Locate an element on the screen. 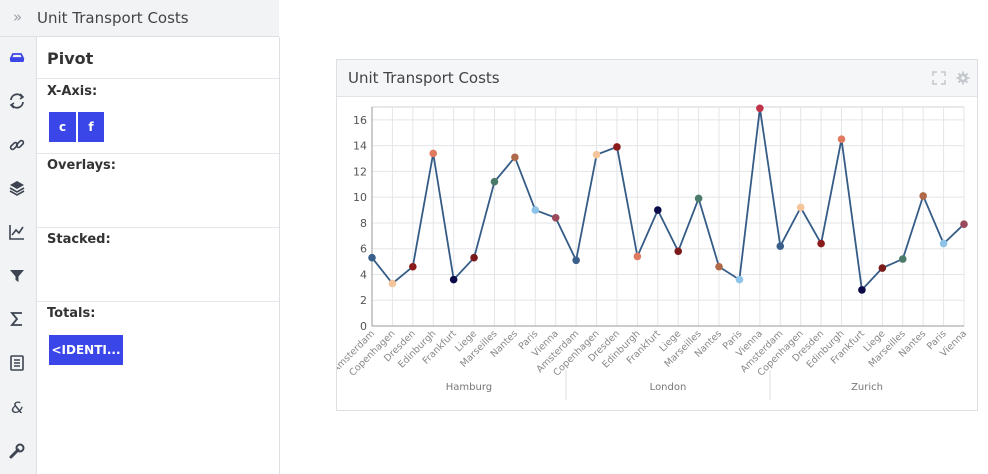  y-tick-label: 6 is located at coordinates (363, 249).